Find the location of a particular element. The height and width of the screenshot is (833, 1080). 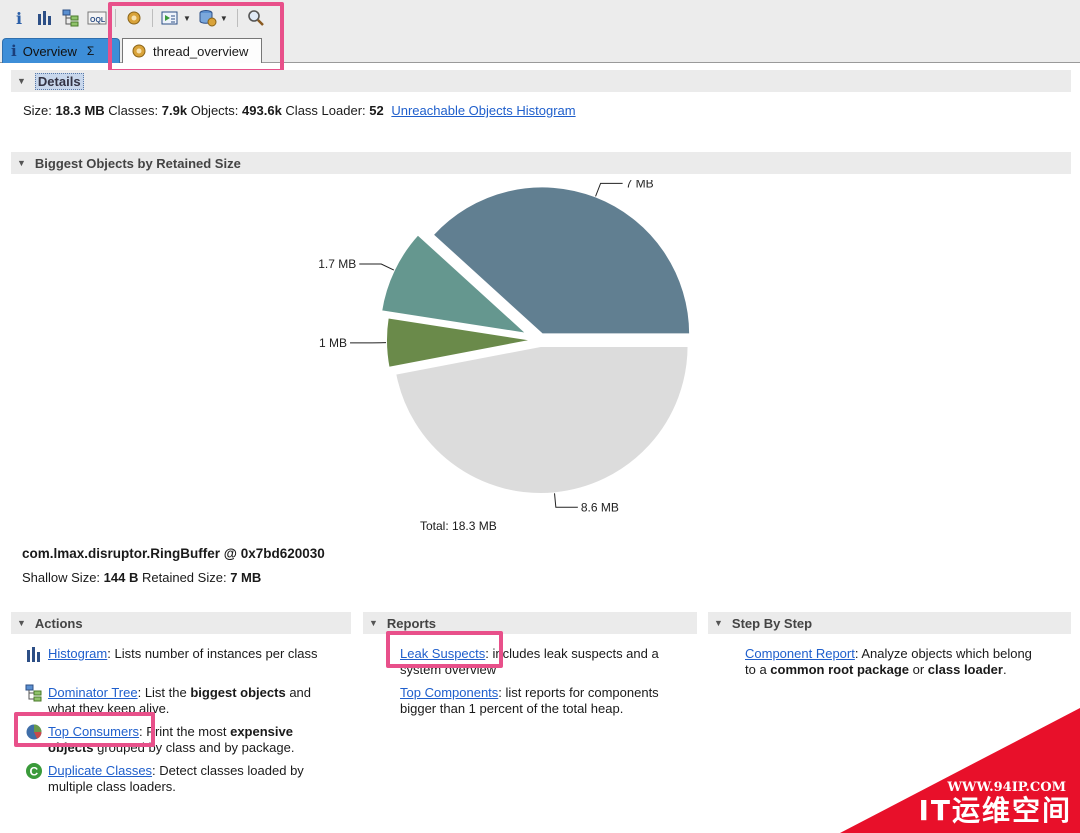

details-title: Details is located at coordinates (59, 81).